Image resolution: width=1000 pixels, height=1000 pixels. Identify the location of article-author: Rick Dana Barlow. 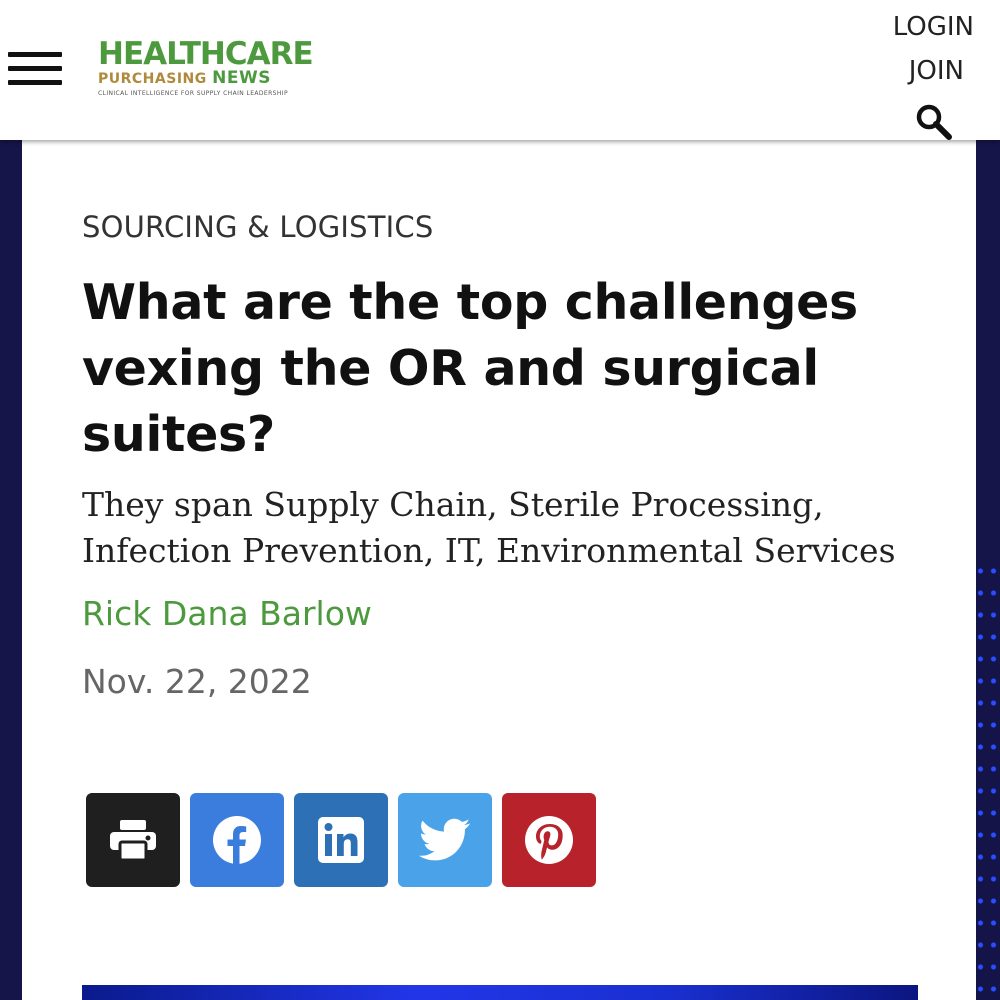
(227, 613).